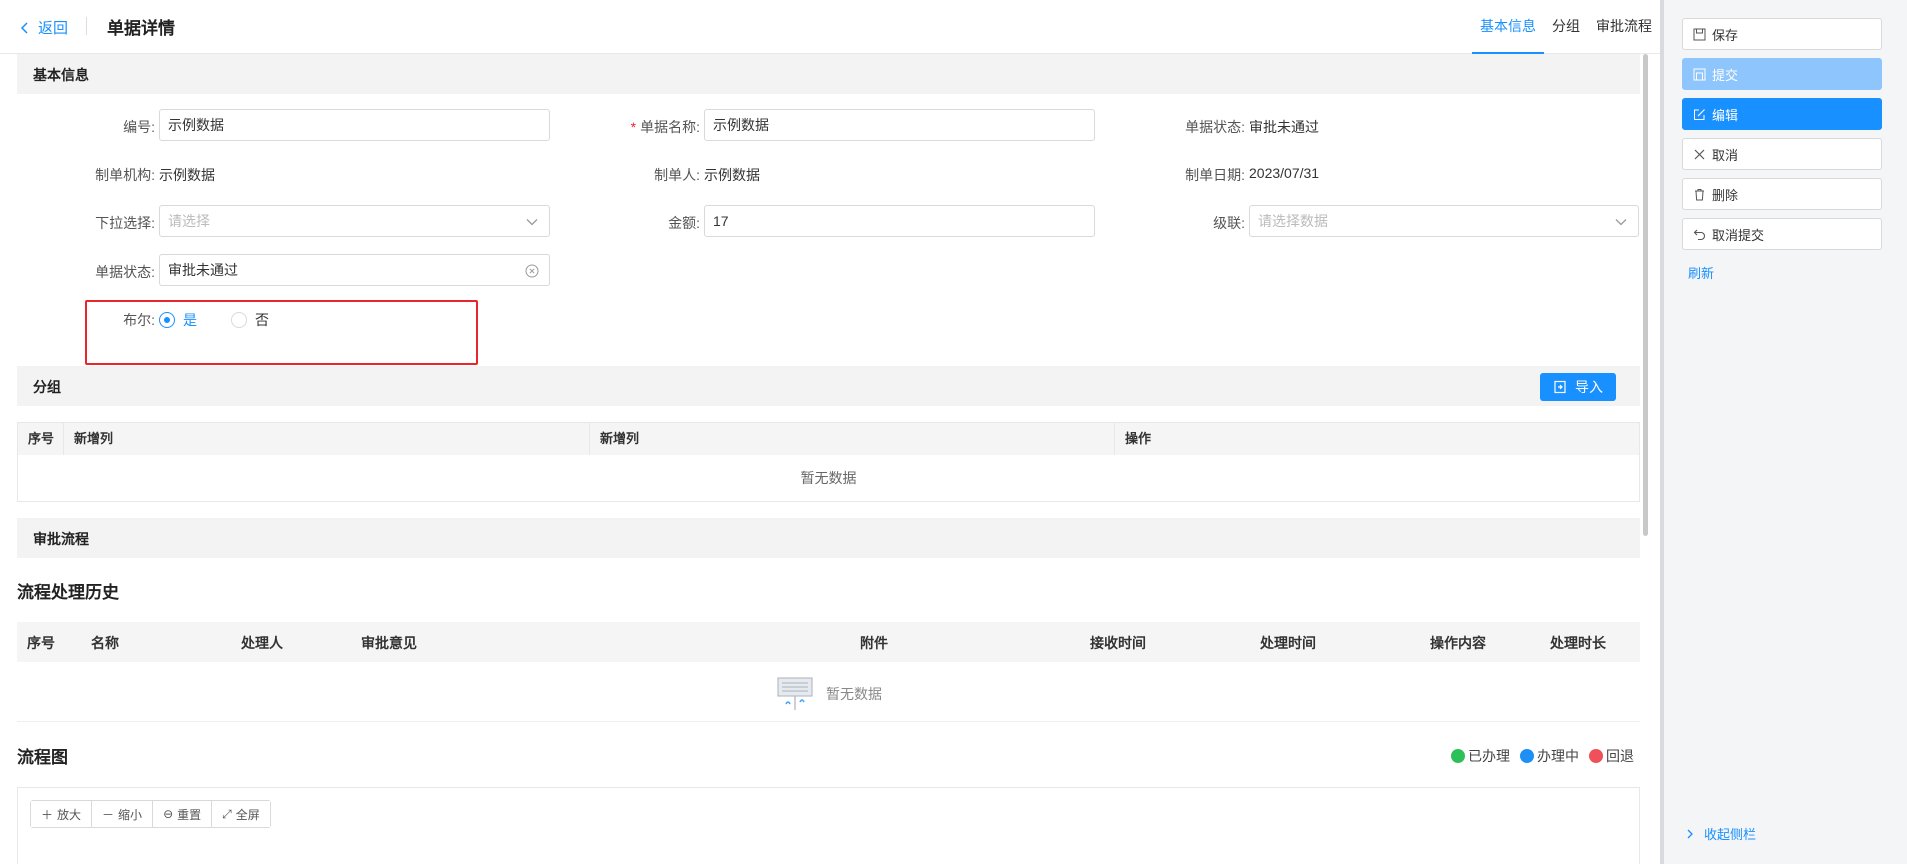  I want to click on cancel-label: 取消, so click(1725, 155).